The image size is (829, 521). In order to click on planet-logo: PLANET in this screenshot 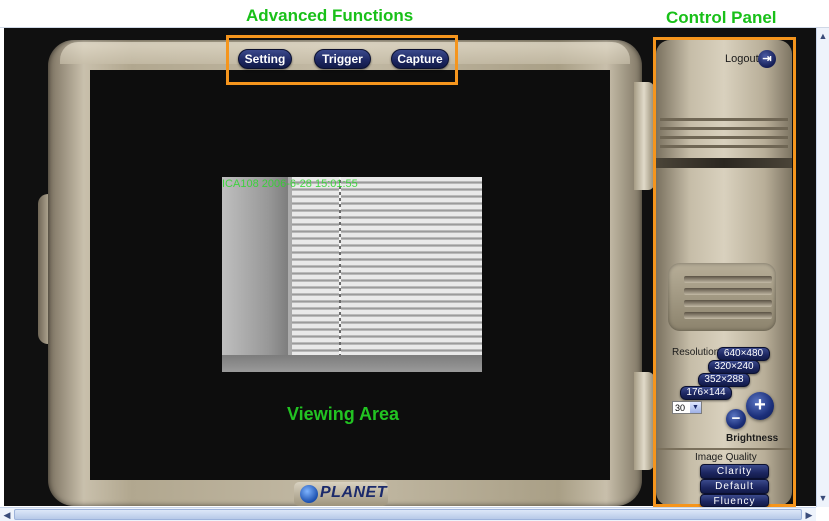, I will do `click(341, 494)`.